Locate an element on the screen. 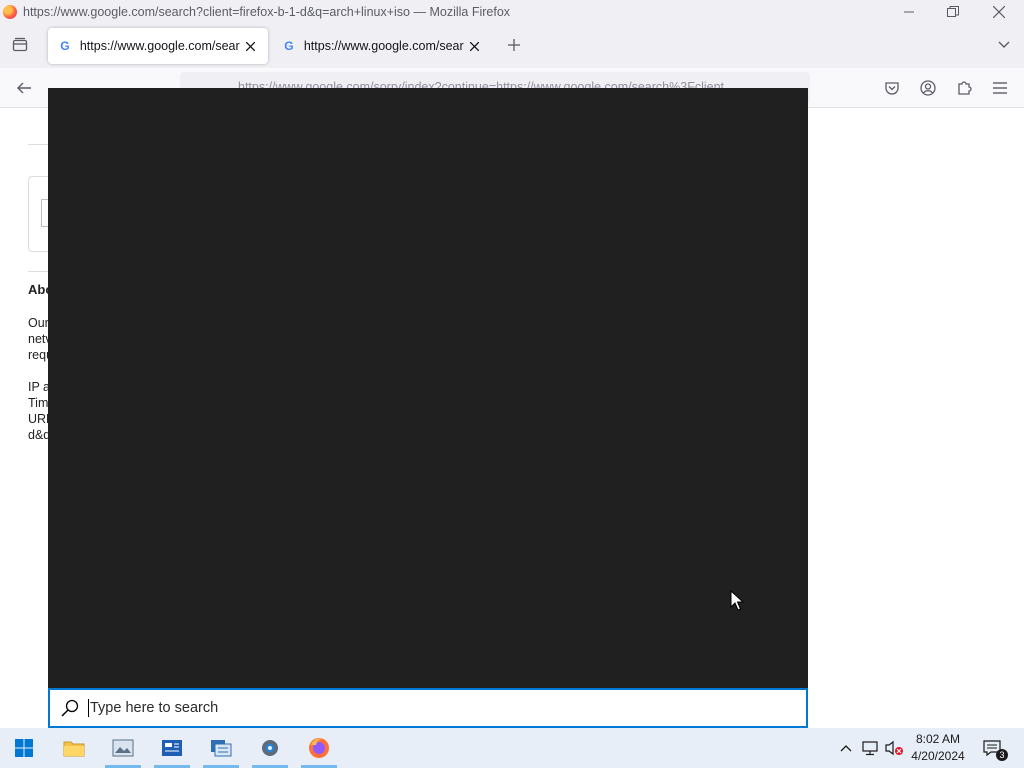  pocket-button is located at coordinates (892, 88).